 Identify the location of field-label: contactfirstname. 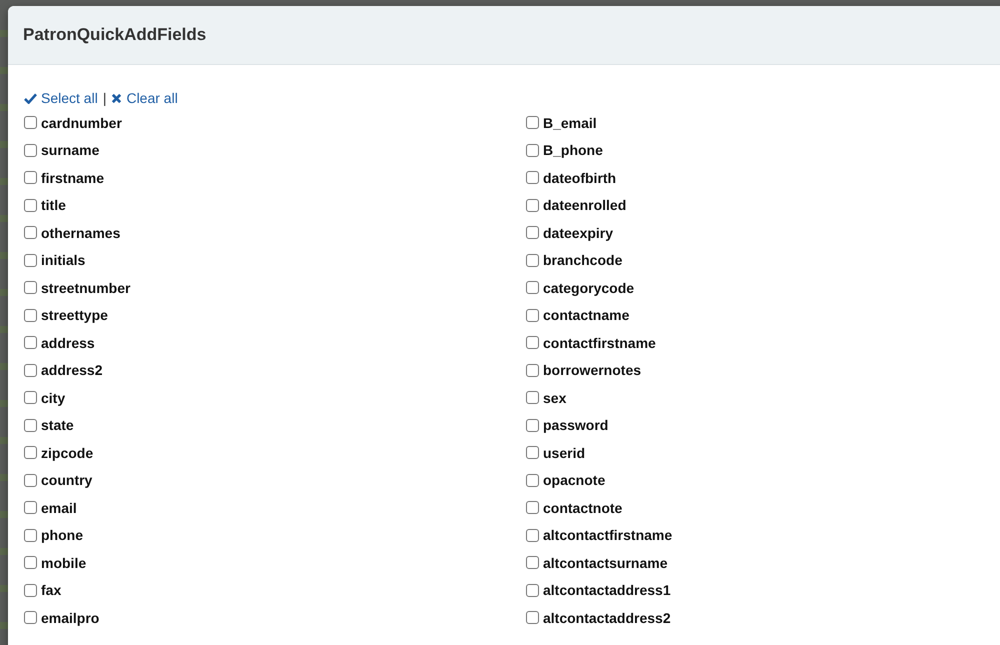
(599, 342).